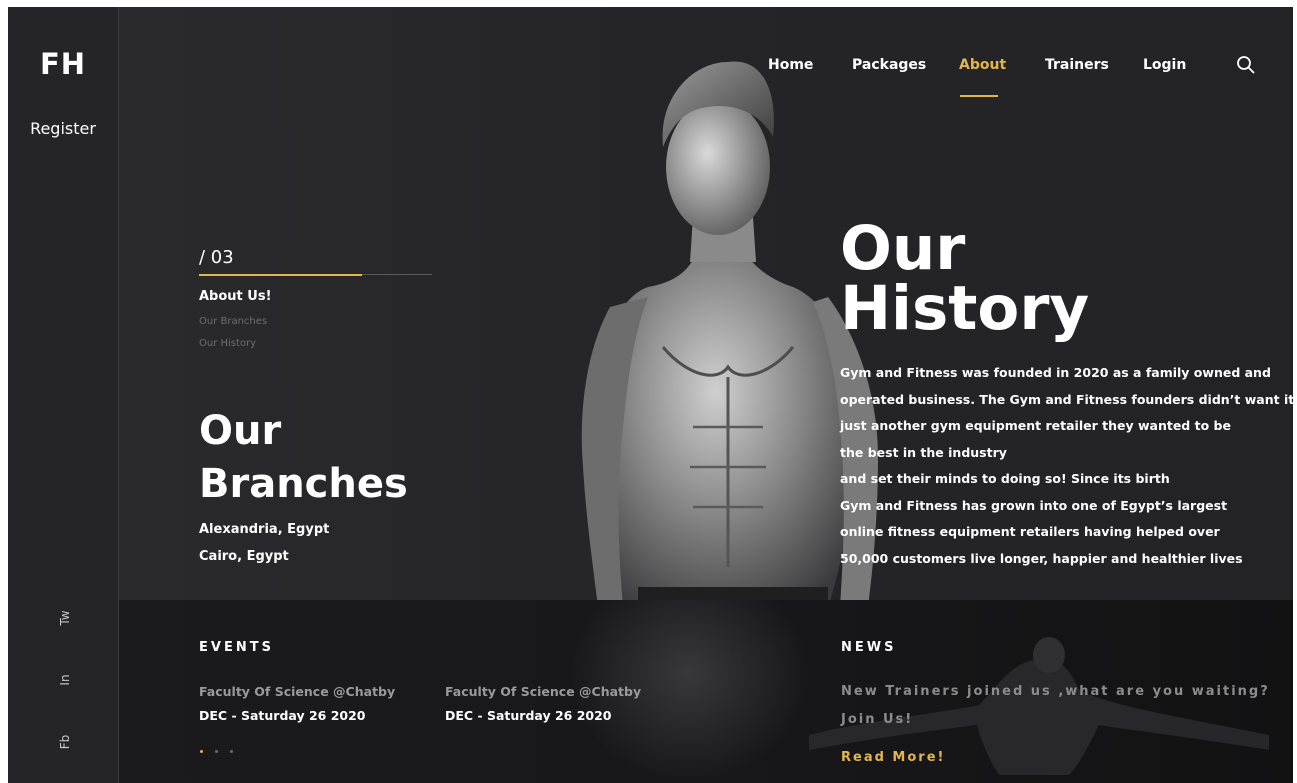 This screenshot has width=1297, height=783. Describe the element at coordinates (281, 275) in the screenshot. I see `slide-progress-fill` at that location.